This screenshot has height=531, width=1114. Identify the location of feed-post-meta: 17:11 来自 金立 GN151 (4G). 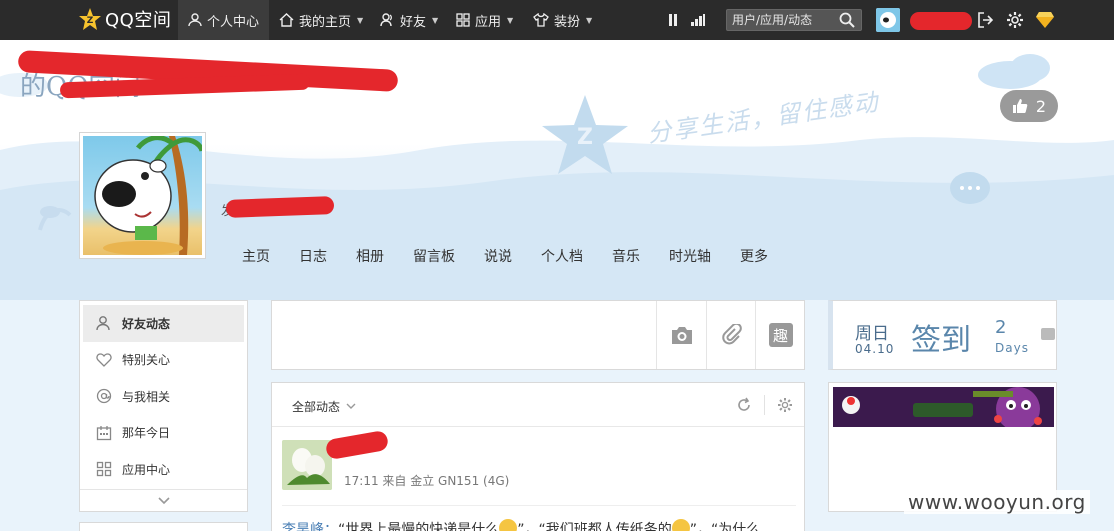
(427, 481).